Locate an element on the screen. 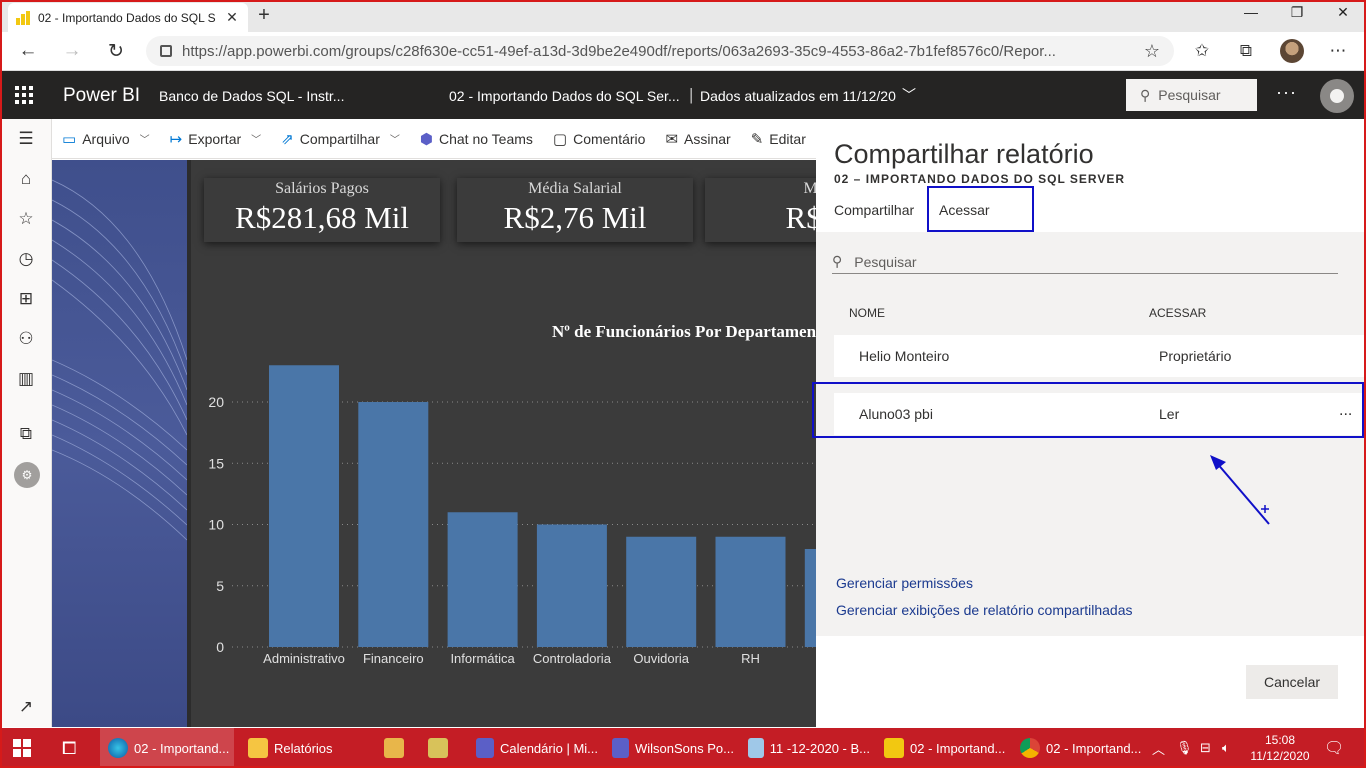 Image resolution: width=1366 pixels, height=768 pixels. access-search-placeholder: Pesquisar is located at coordinates (885, 261).